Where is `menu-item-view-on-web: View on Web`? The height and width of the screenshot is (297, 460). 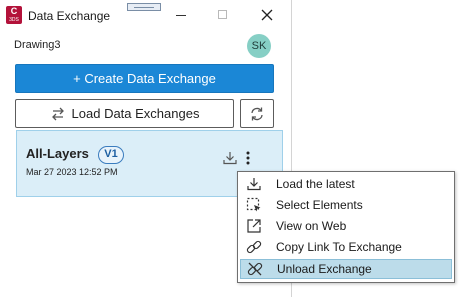 menu-item-view-on-web: View on Web is located at coordinates (346, 226).